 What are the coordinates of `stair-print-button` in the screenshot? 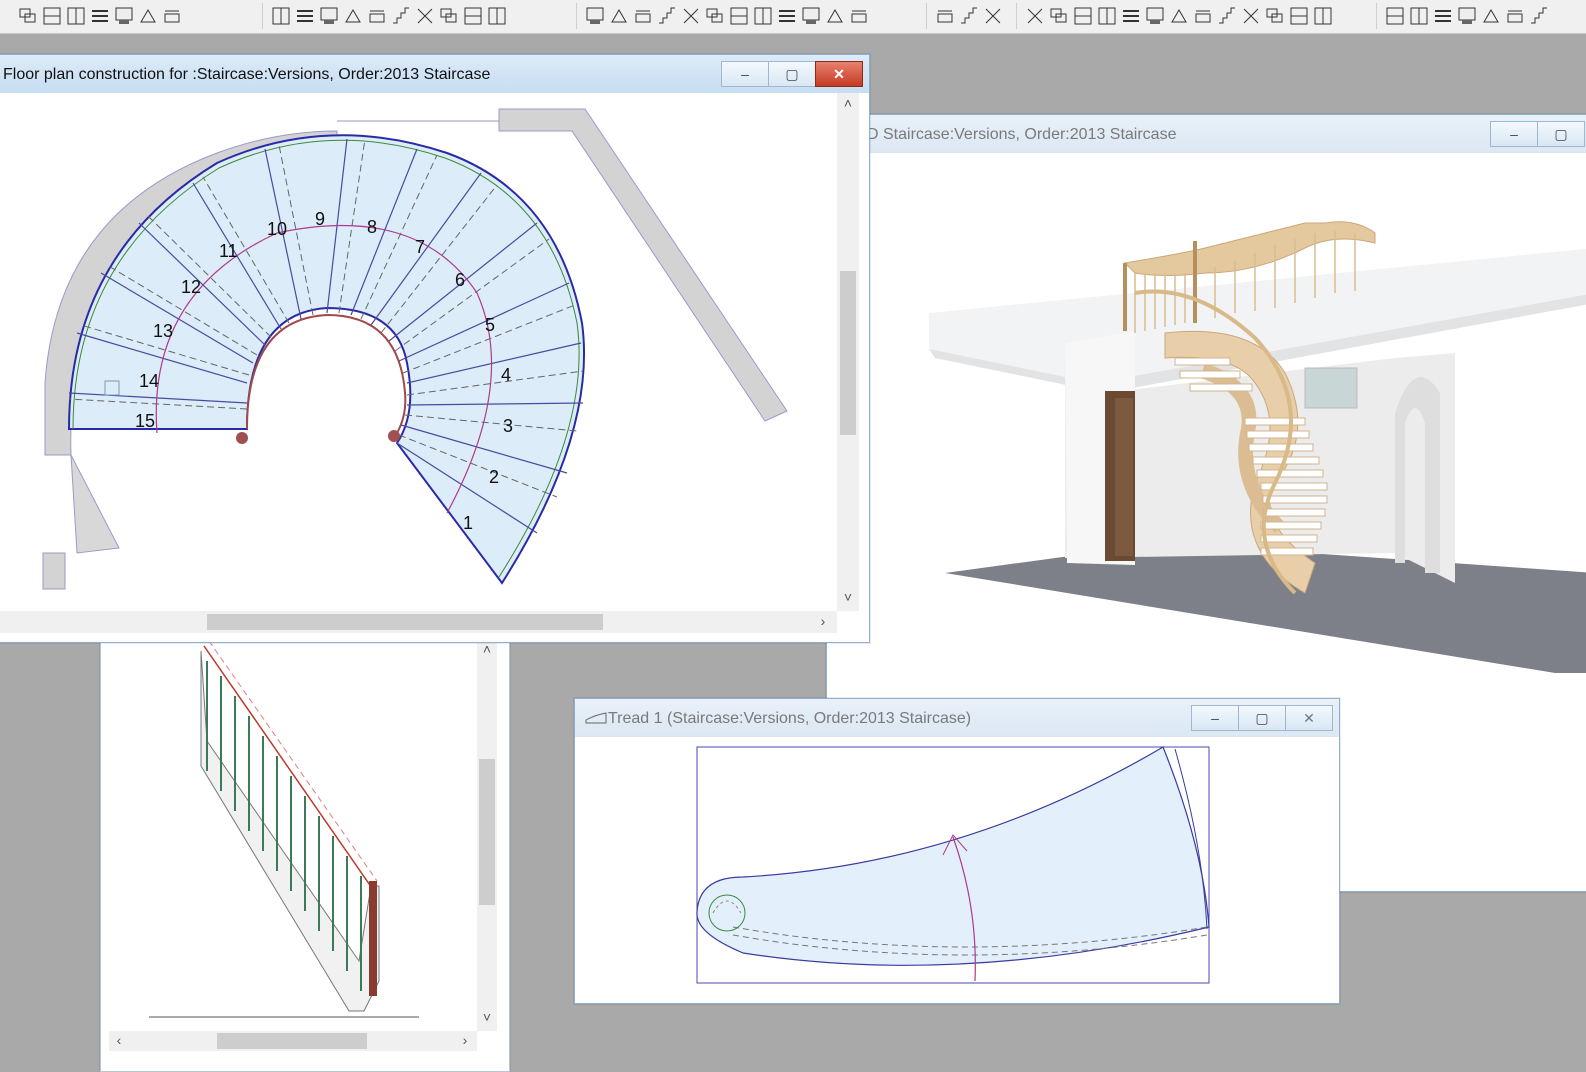 It's located at (449, 16).